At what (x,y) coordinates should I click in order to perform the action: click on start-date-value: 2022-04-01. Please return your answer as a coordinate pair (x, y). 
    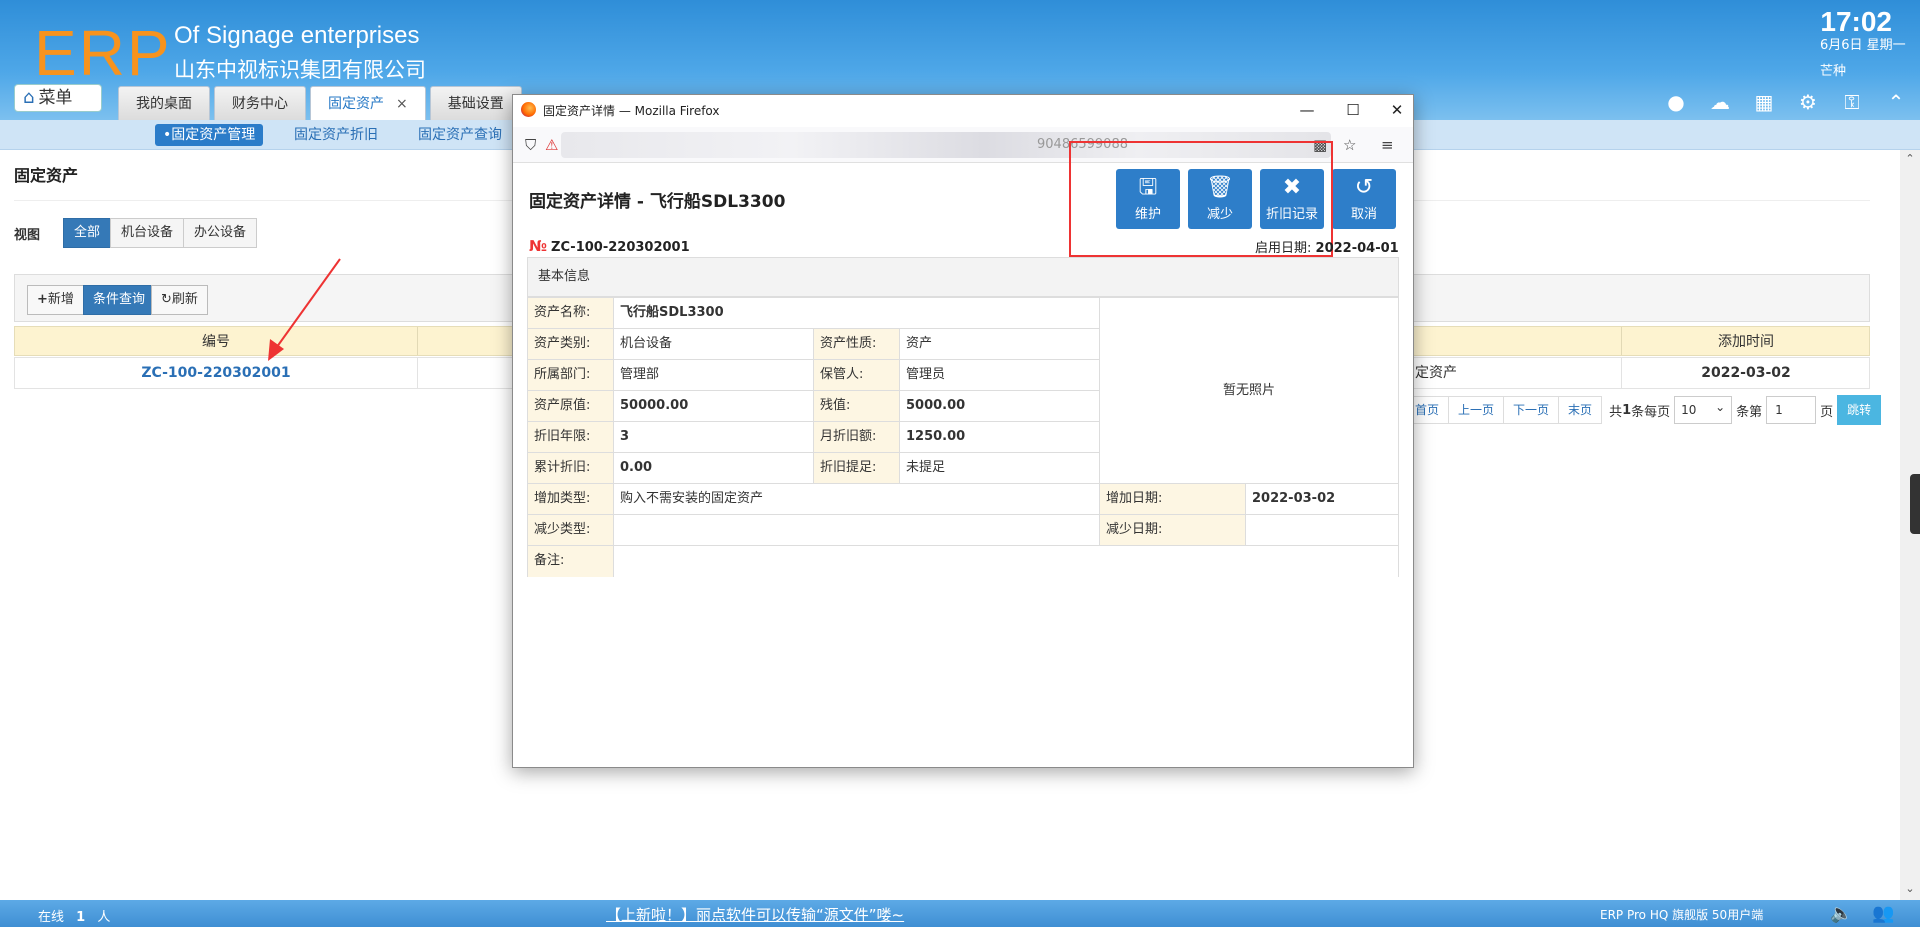
    Looking at the image, I should click on (1357, 248).